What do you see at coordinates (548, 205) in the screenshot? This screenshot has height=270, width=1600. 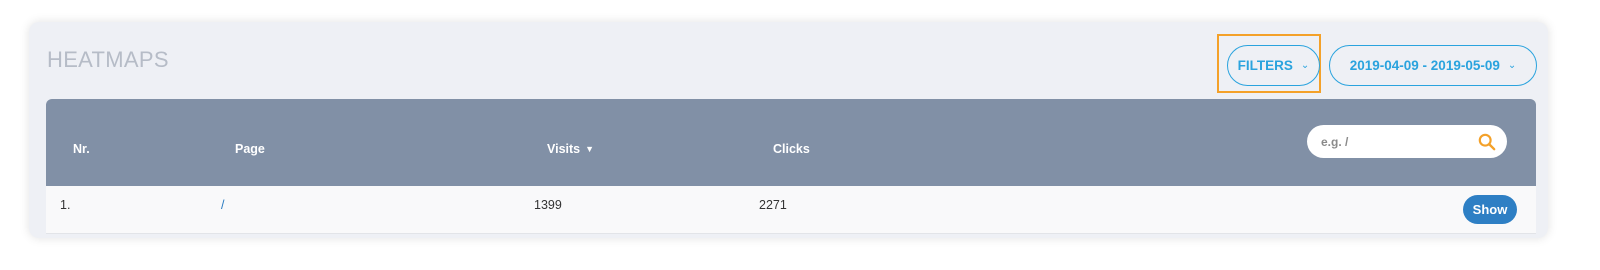 I see `cell-visits: 1399` at bounding box center [548, 205].